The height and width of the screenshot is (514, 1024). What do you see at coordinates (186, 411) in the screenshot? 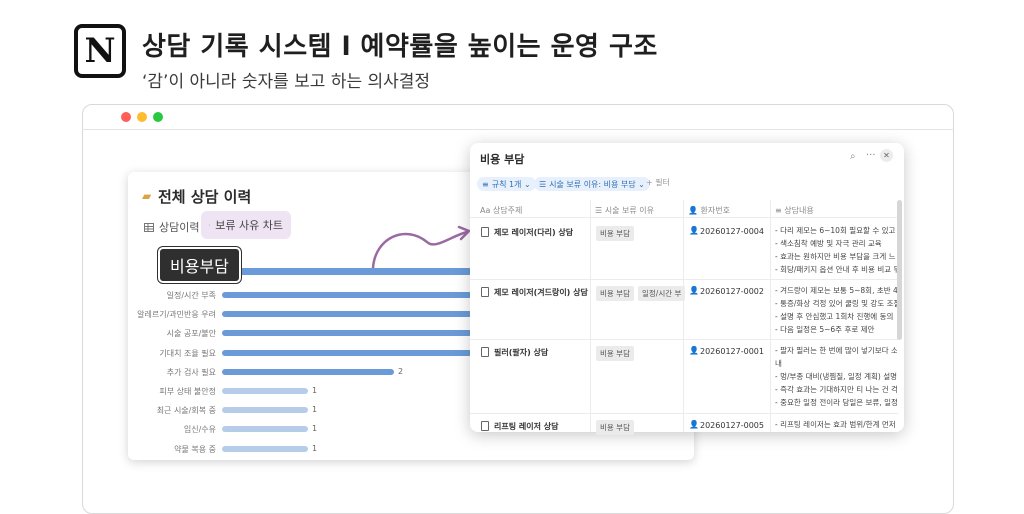
I see `bar-category-label: 최근 시술/회복 중` at bounding box center [186, 411].